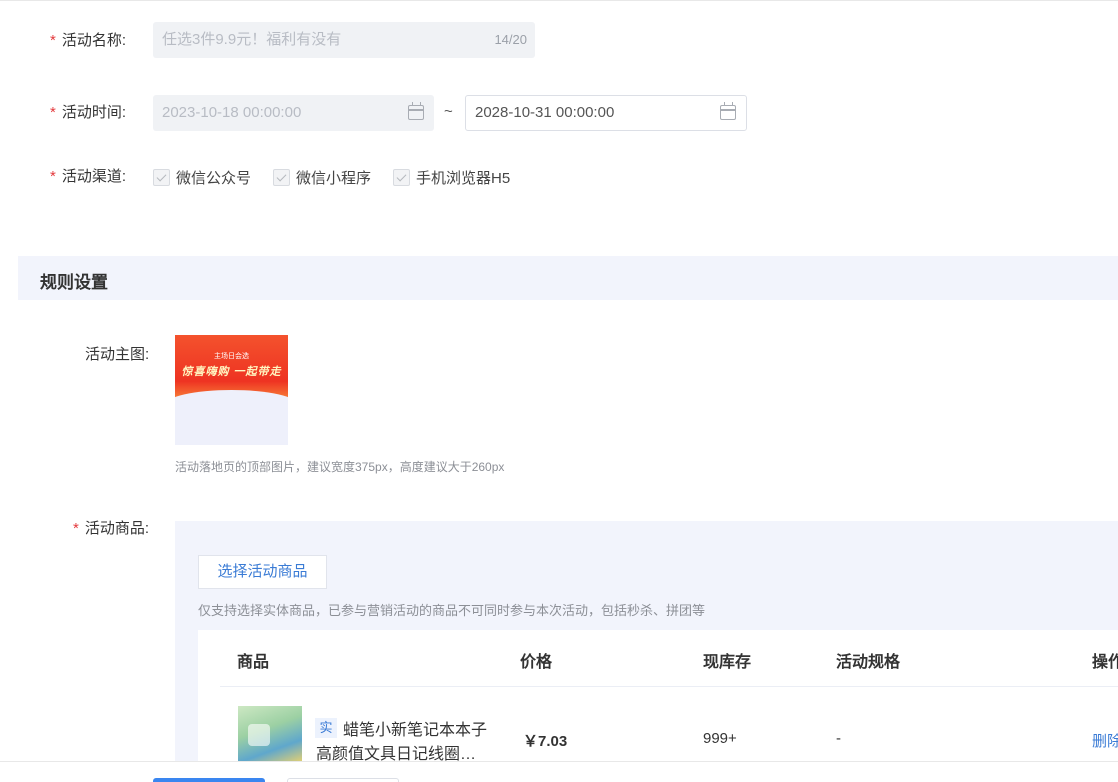 Image resolution: width=1118 pixels, height=782 pixels. What do you see at coordinates (253, 662) in the screenshot?
I see `column-header-goods: 商品` at bounding box center [253, 662].